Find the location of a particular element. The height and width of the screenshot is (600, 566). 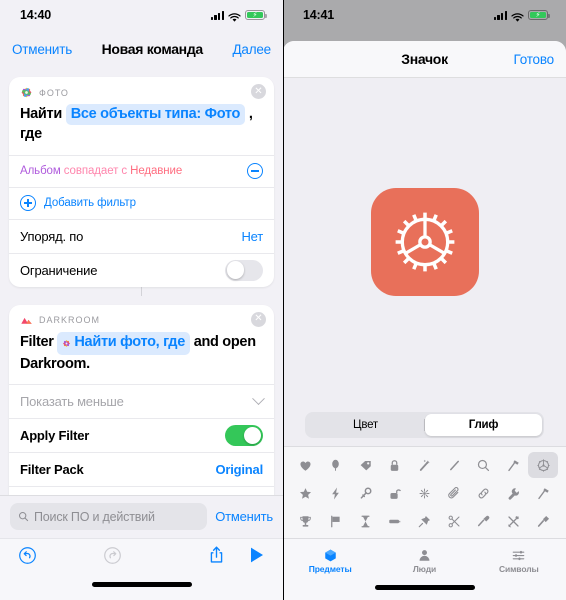

panel-divider is located at coordinates (283, 300).